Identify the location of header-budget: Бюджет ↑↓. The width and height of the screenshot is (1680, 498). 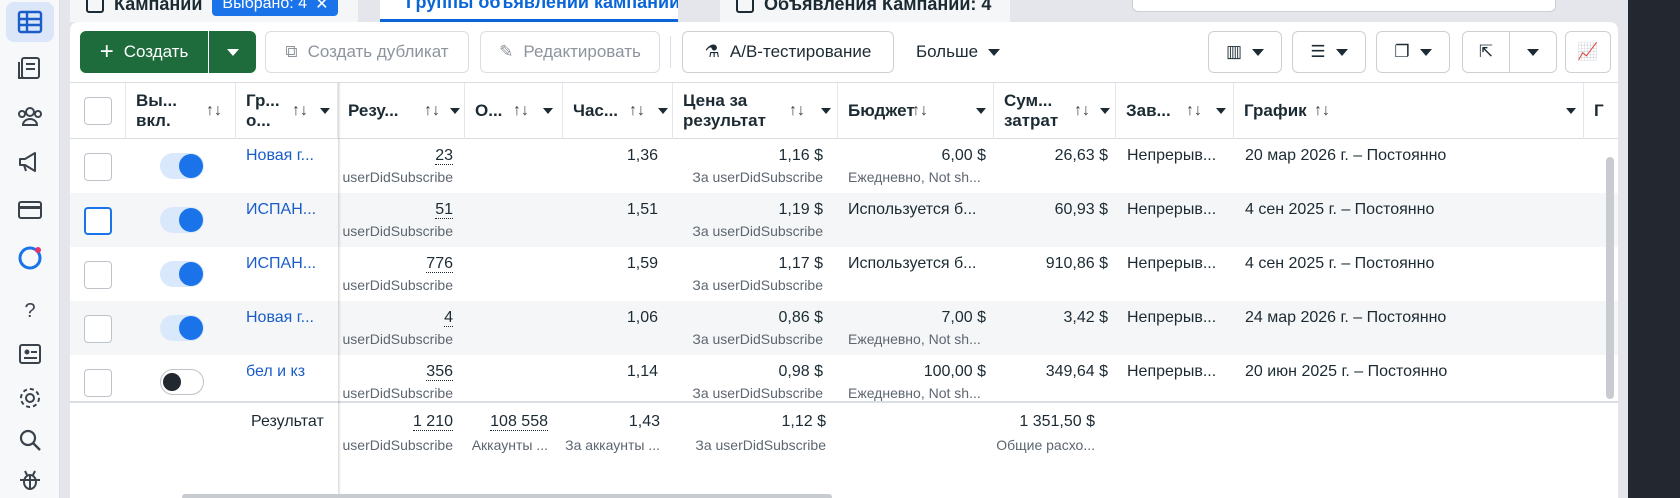
(916, 111).